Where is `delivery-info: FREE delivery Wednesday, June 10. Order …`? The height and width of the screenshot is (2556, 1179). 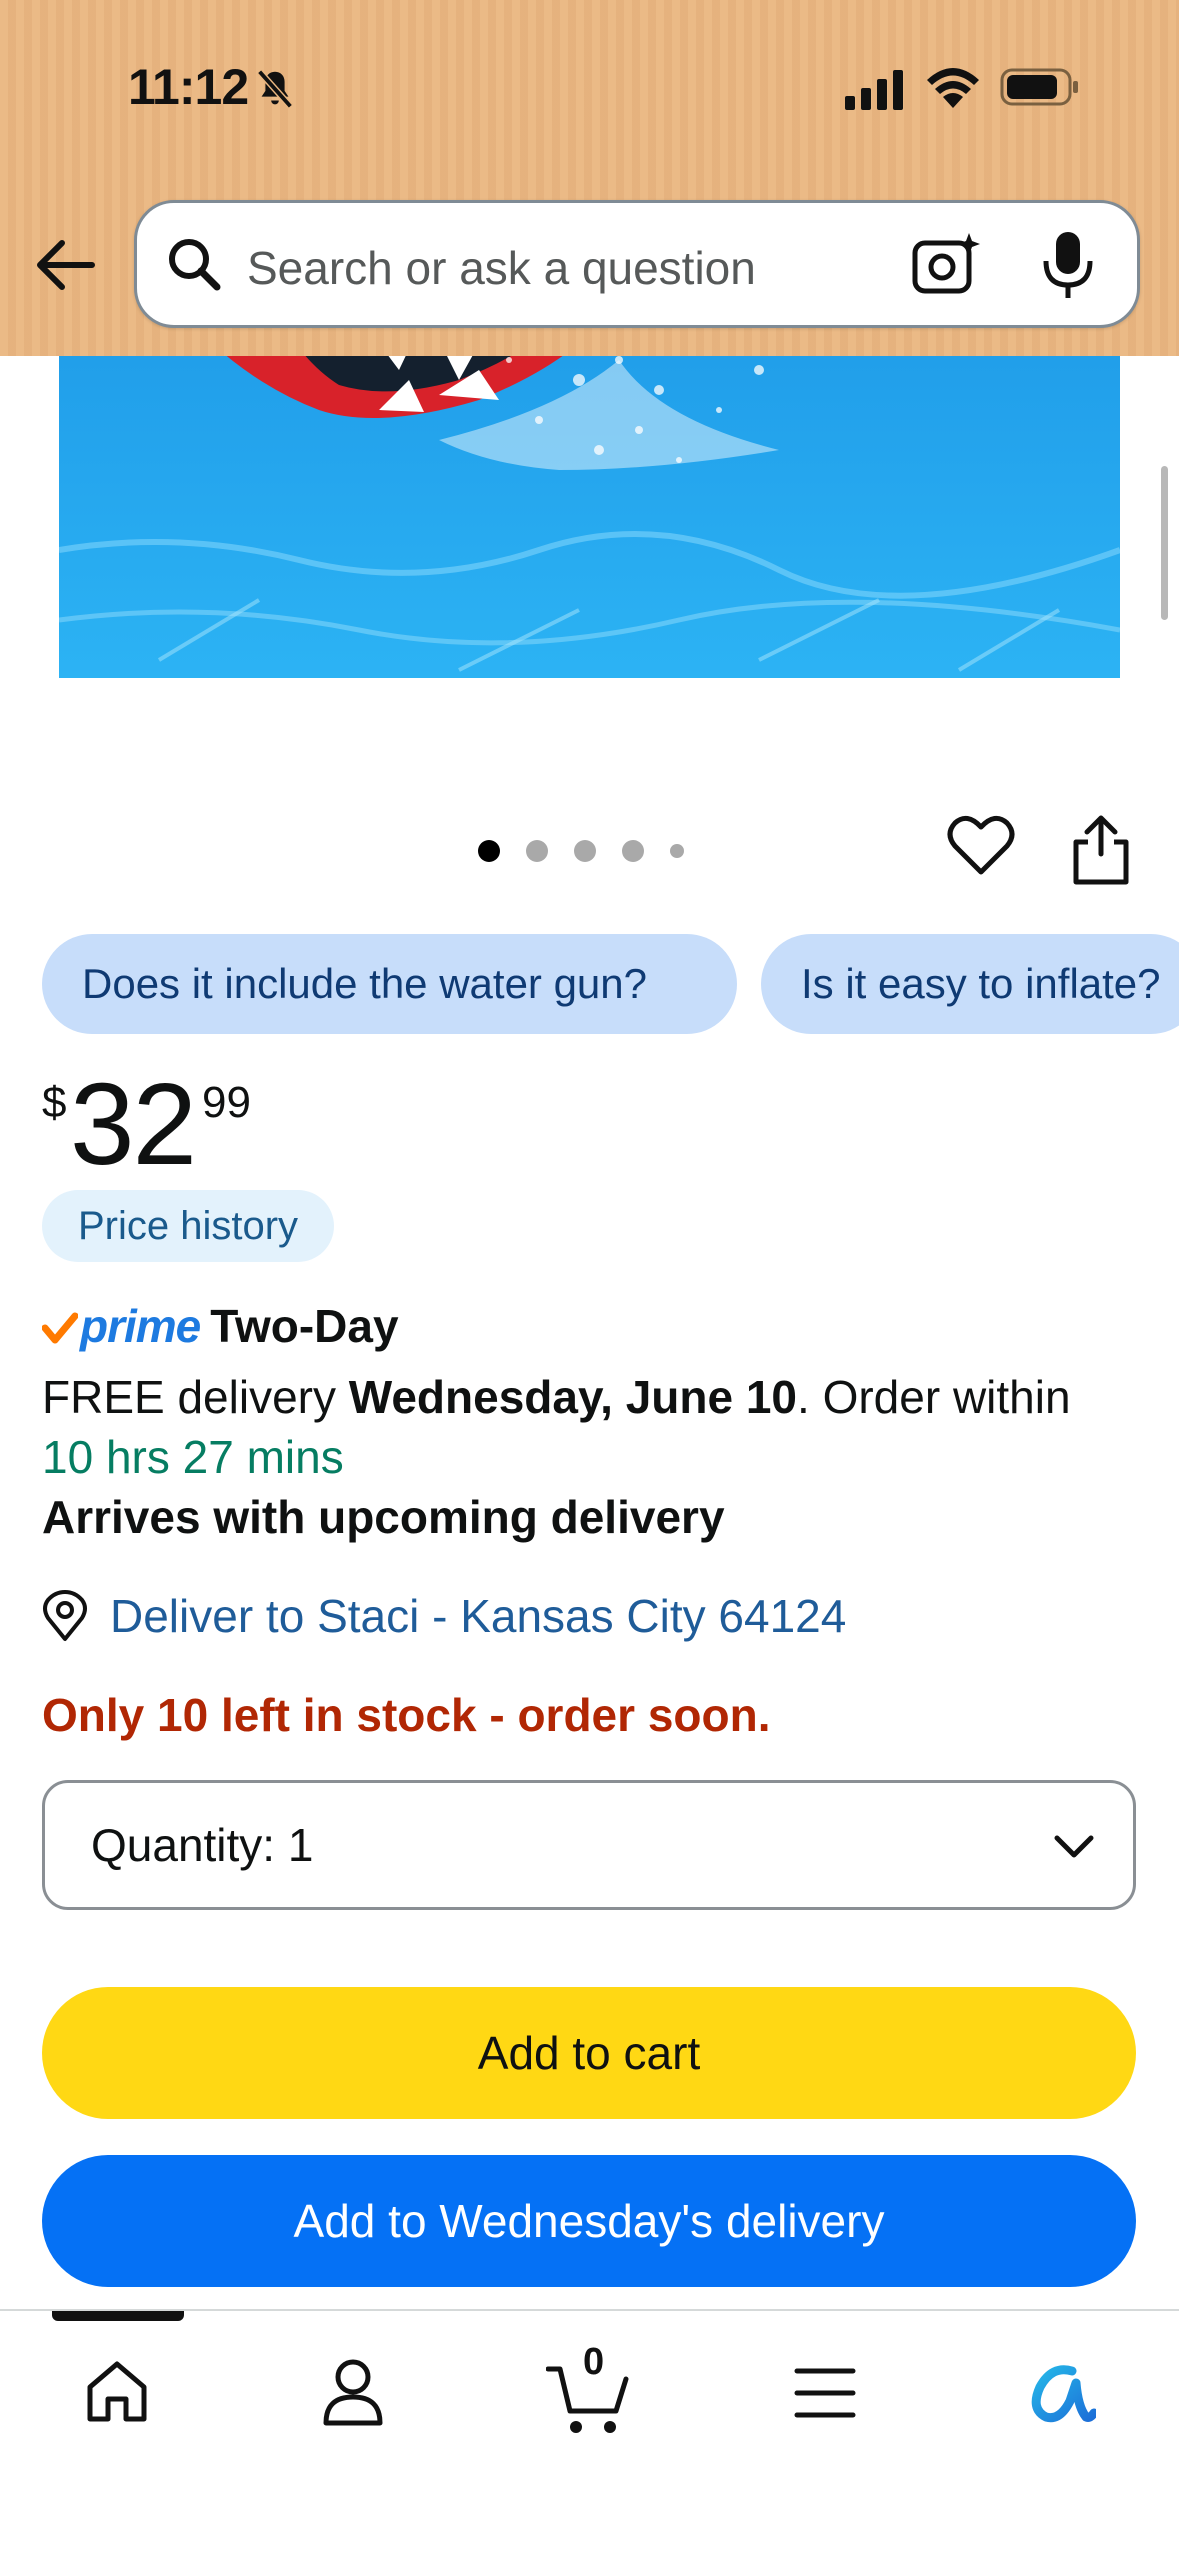 delivery-info: FREE delivery Wednesday, June 10. Order … is located at coordinates (556, 1397).